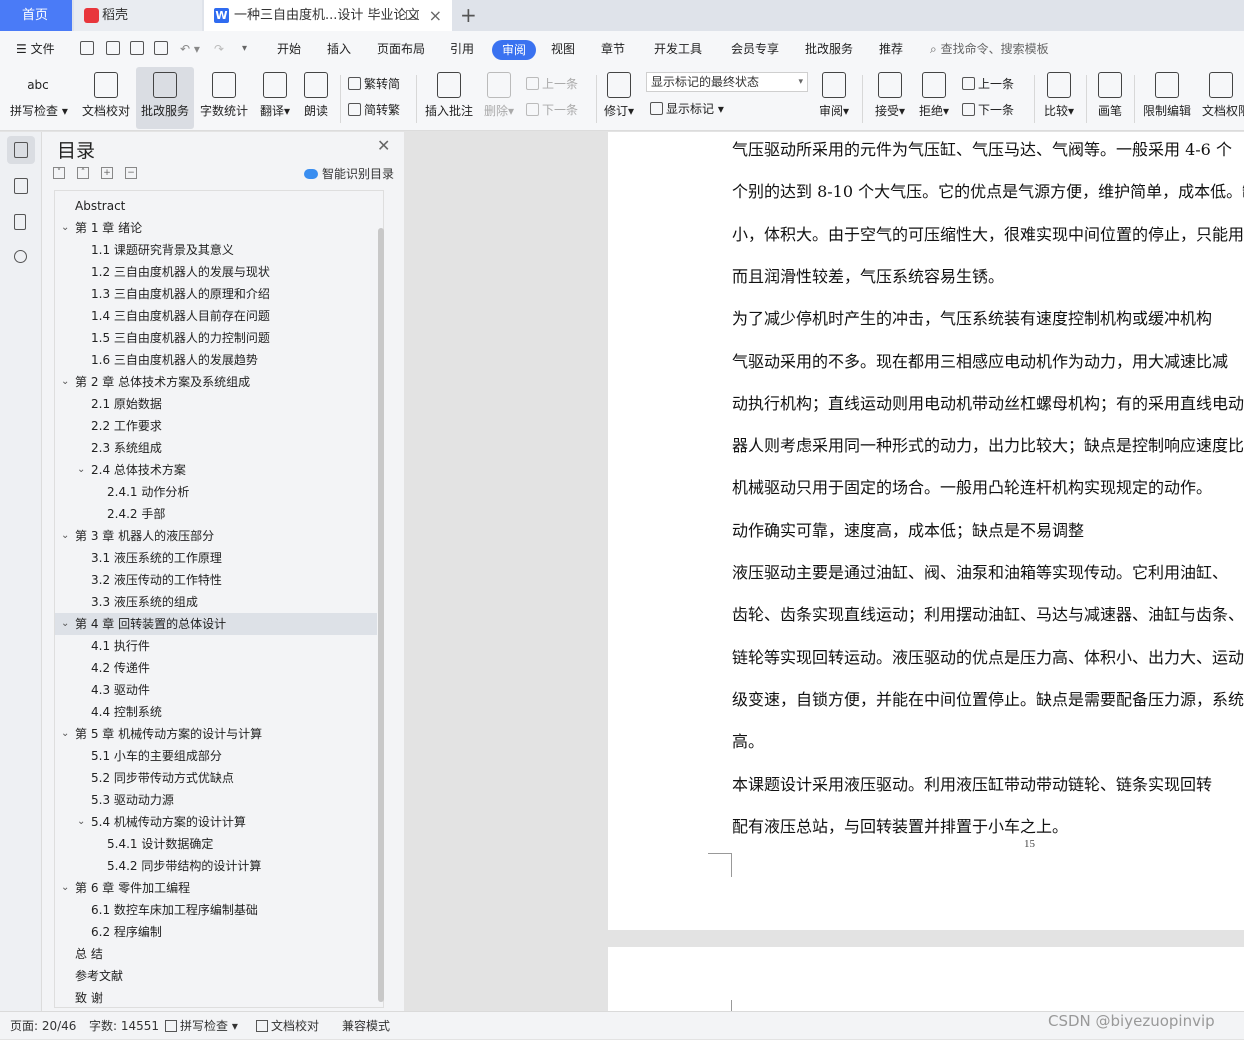 This screenshot has height=1040, width=1244. Describe the element at coordinates (113, 48) in the screenshot. I see `export-pdf-icon` at that location.